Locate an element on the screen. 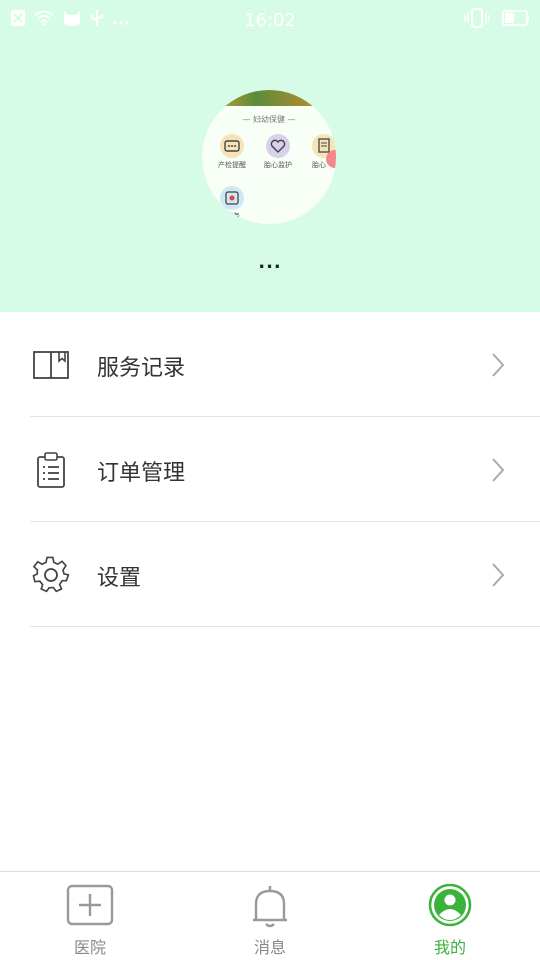 This screenshot has width=540, height=960. menu-item-label: 订单管理 is located at coordinates (141, 473).